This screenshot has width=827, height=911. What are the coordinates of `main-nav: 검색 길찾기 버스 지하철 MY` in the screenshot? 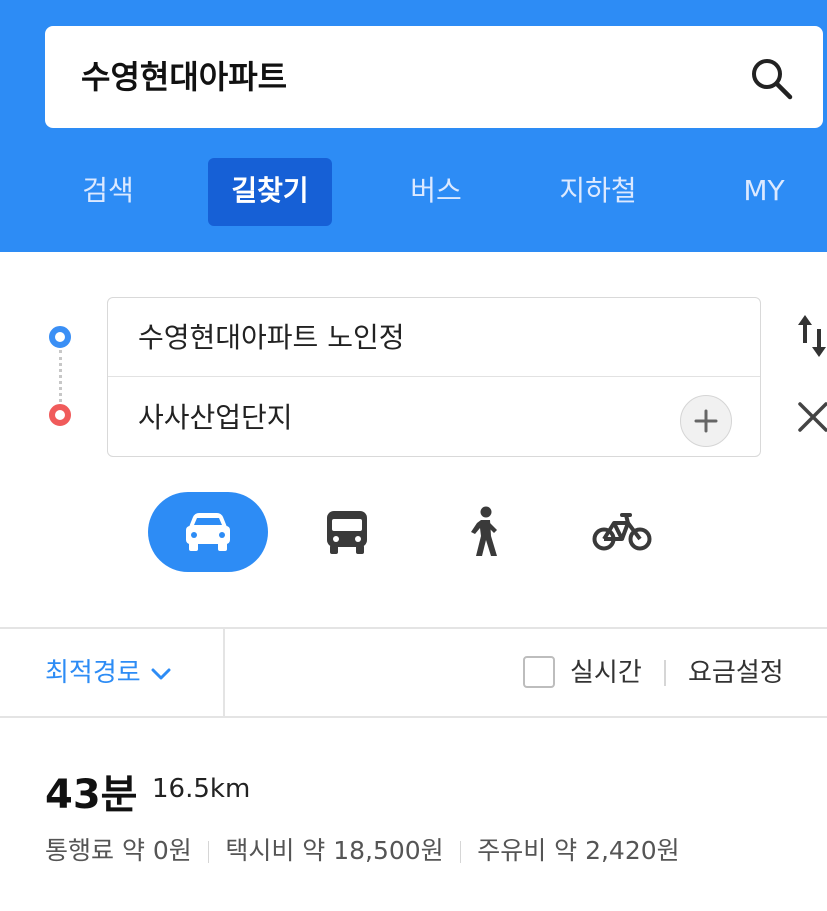 It's located at (413, 193).